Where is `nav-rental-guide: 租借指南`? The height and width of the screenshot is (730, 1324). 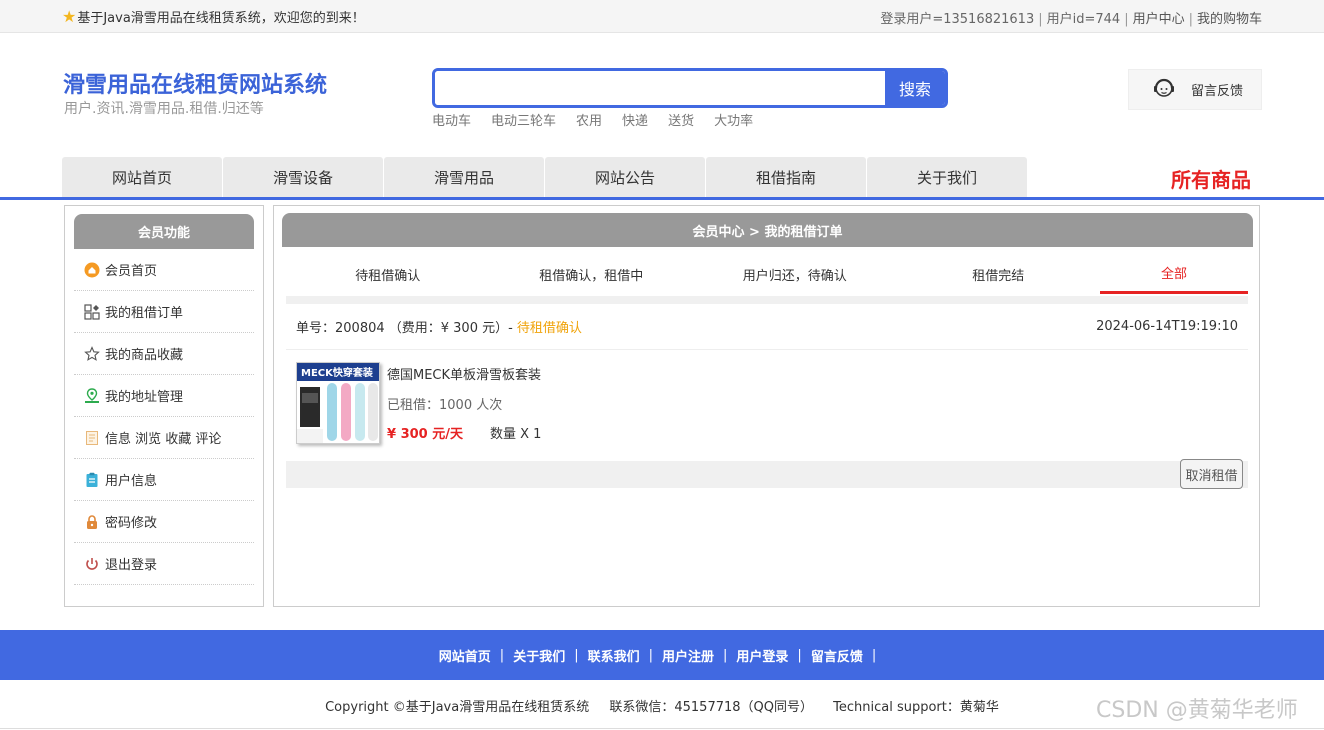 nav-rental-guide: 租借指南 is located at coordinates (786, 177).